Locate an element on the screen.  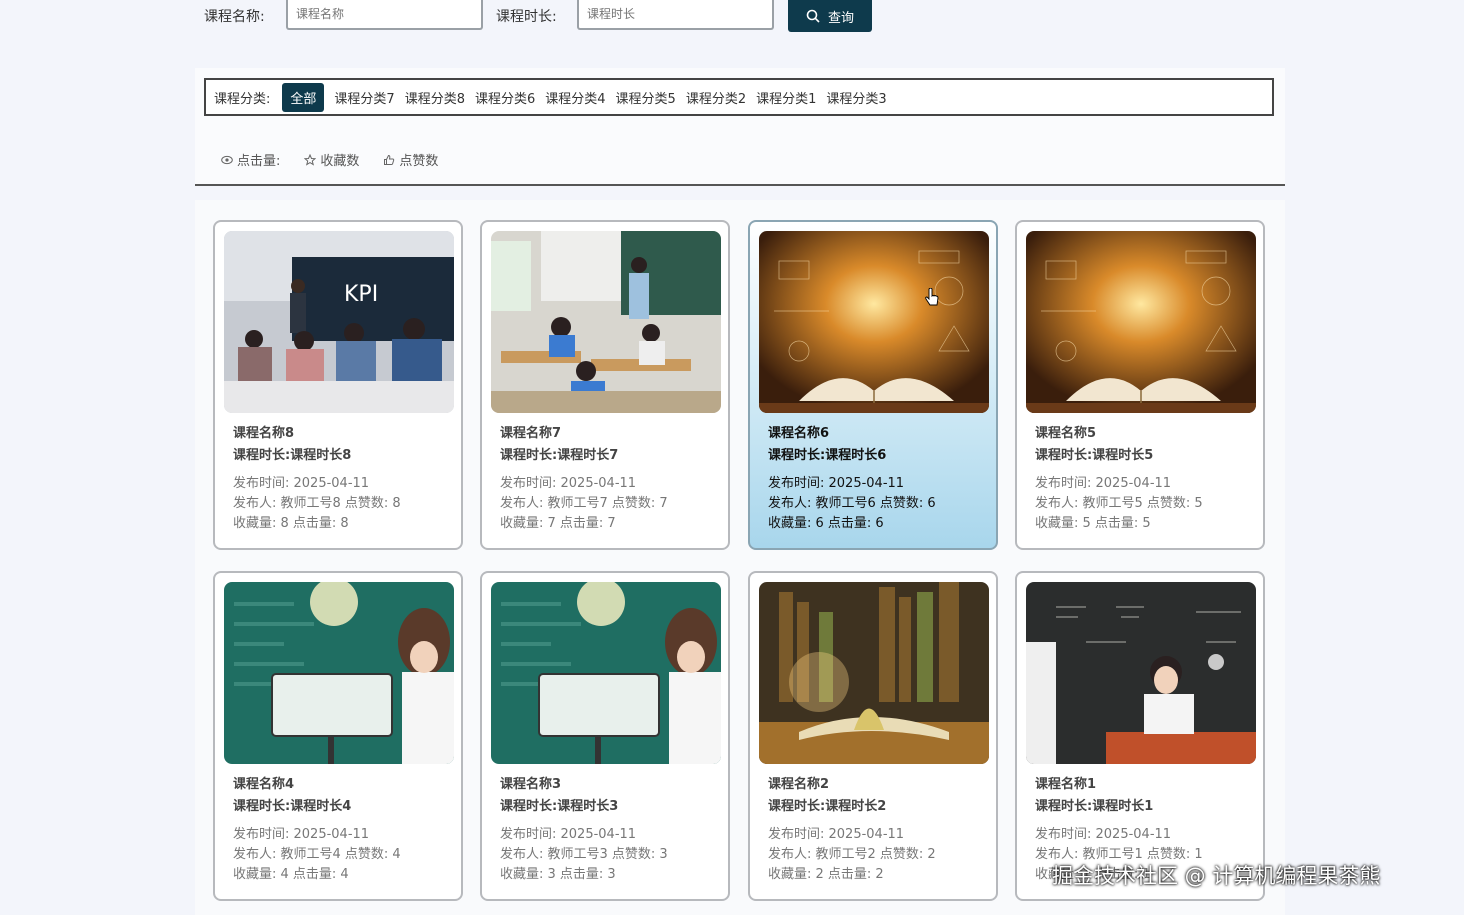
course-name: 课程名称5 is located at coordinates (1066, 433).